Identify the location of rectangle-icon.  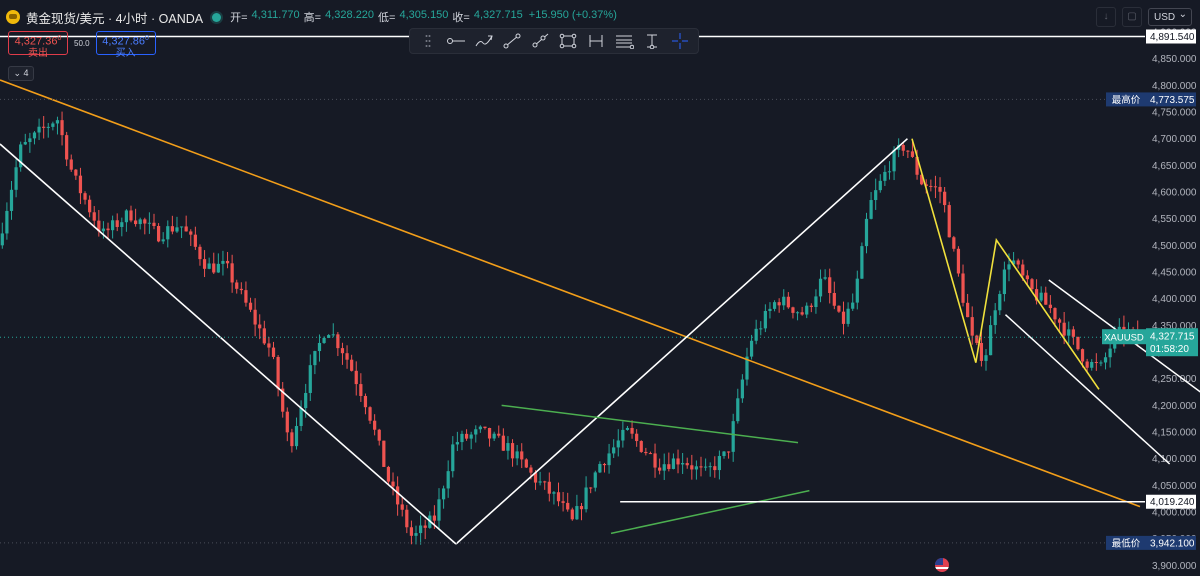
(568, 41).